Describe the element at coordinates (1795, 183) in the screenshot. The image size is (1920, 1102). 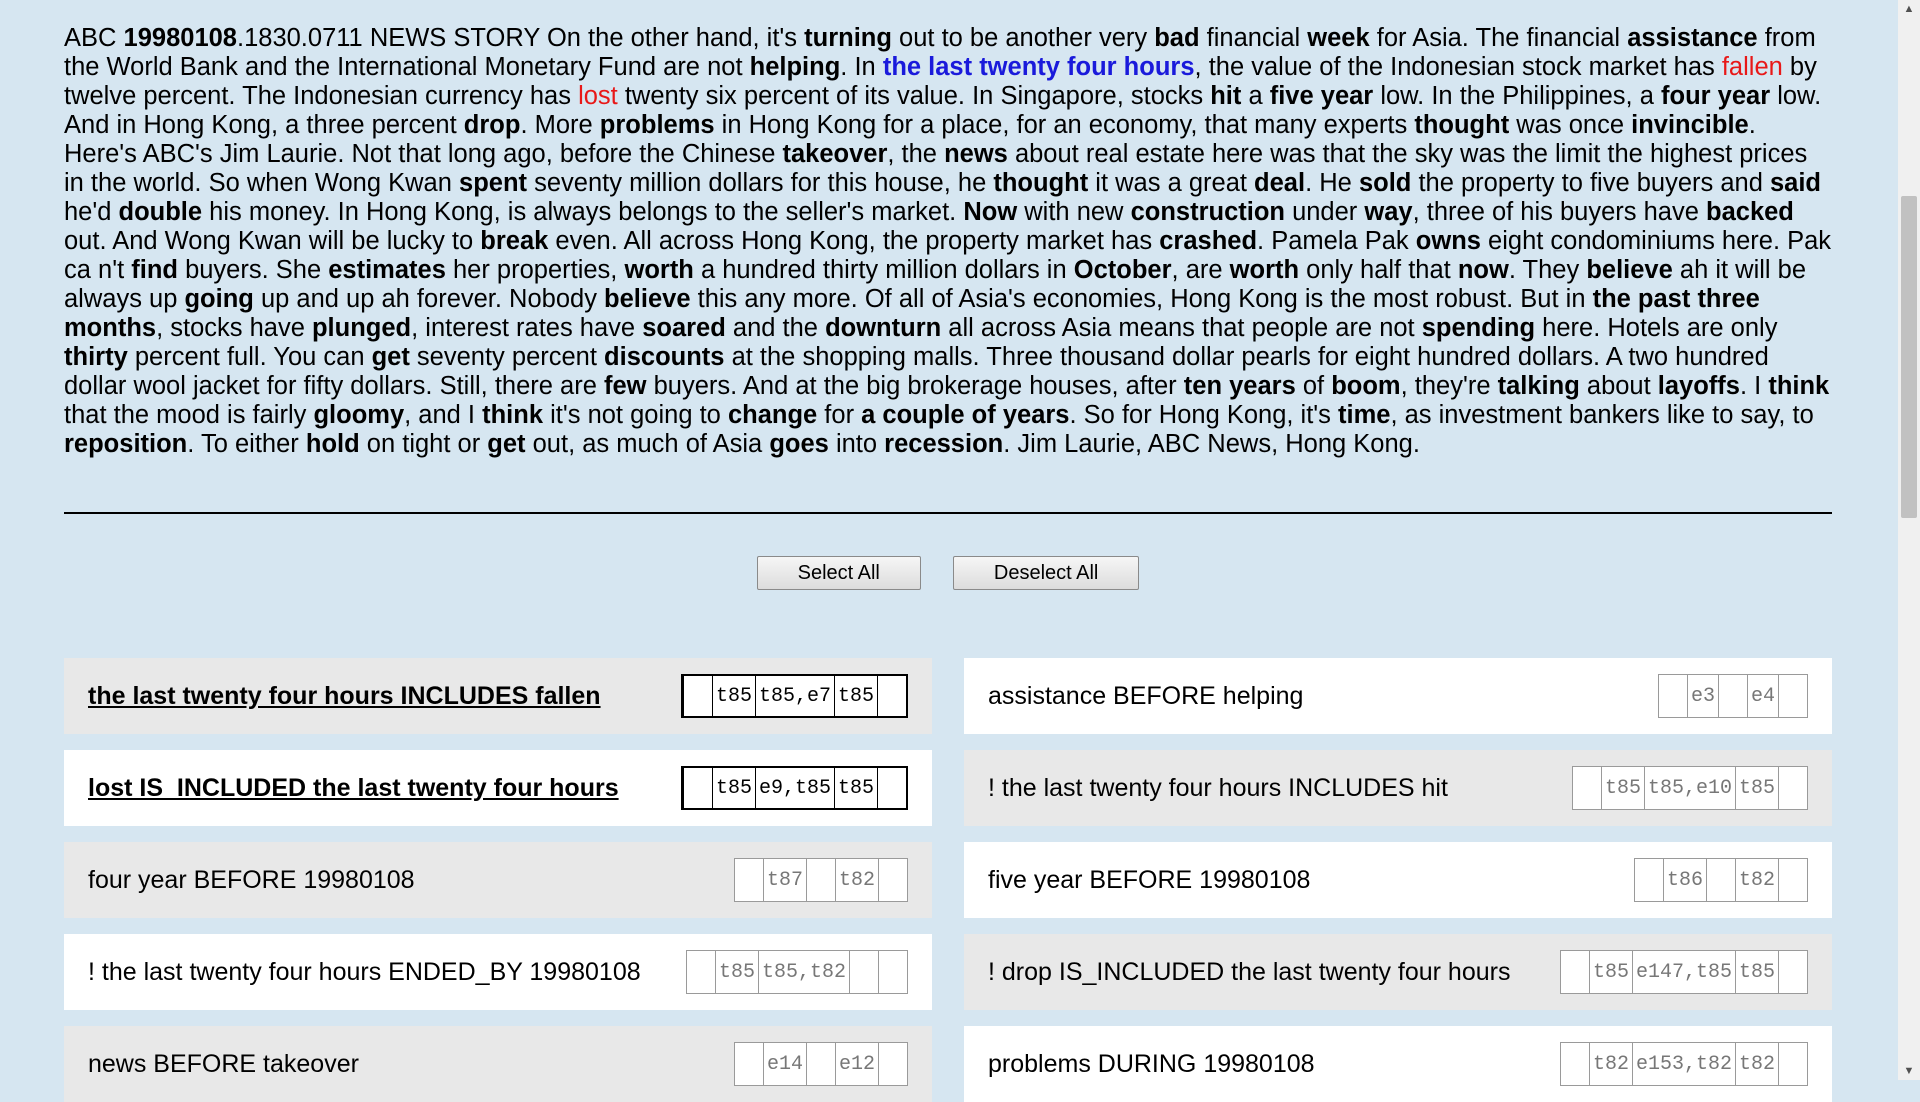
I see `highlighted-event: said` at that location.